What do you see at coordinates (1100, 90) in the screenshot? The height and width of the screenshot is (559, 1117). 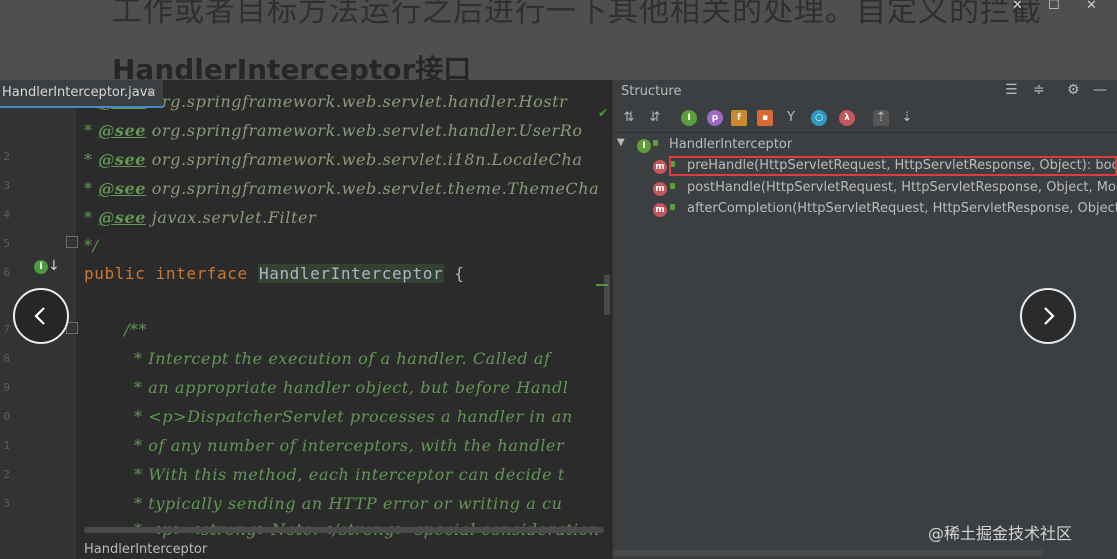 I see `minimize-icon: —` at bounding box center [1100, 90].